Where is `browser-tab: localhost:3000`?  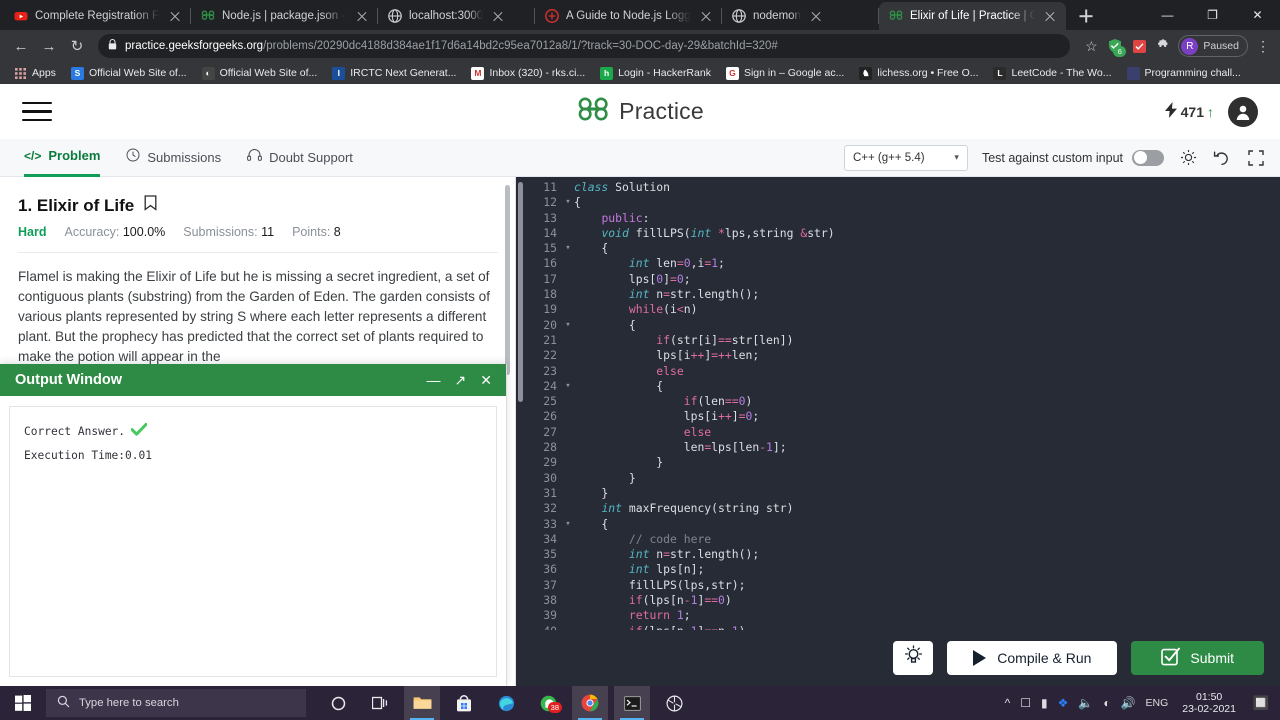
browser-tab: localhost:3000 is located at coordinates (456, 16).